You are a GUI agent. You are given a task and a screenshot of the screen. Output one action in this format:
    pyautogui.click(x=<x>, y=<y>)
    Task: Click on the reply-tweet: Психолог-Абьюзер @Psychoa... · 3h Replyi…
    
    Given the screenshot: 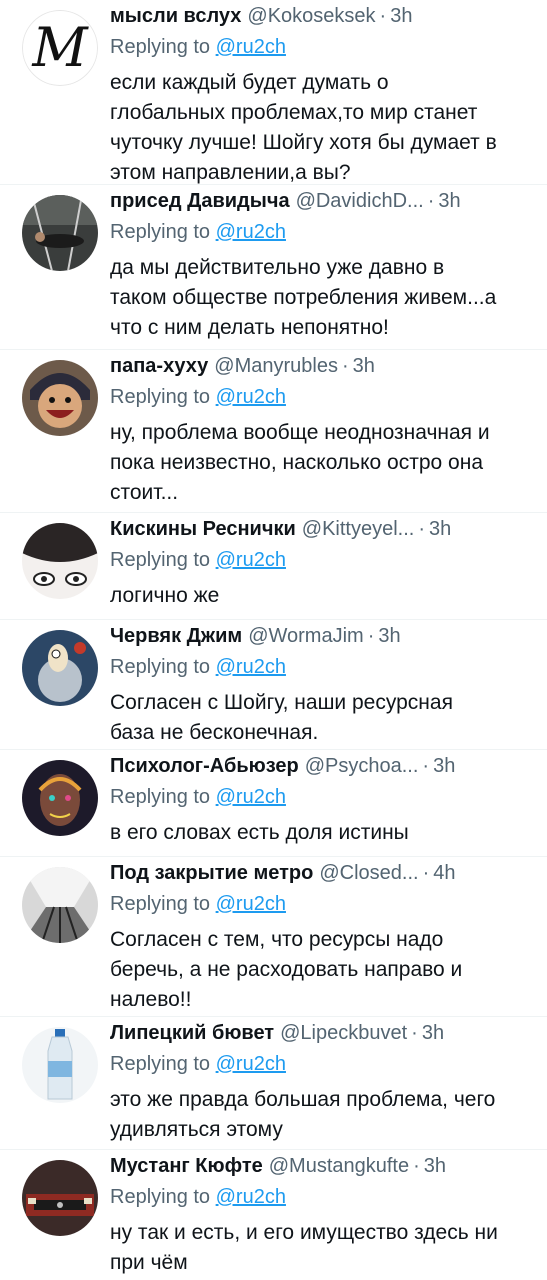 What is the action you would take?
    pyautogui.click(x=273, y=803)
    